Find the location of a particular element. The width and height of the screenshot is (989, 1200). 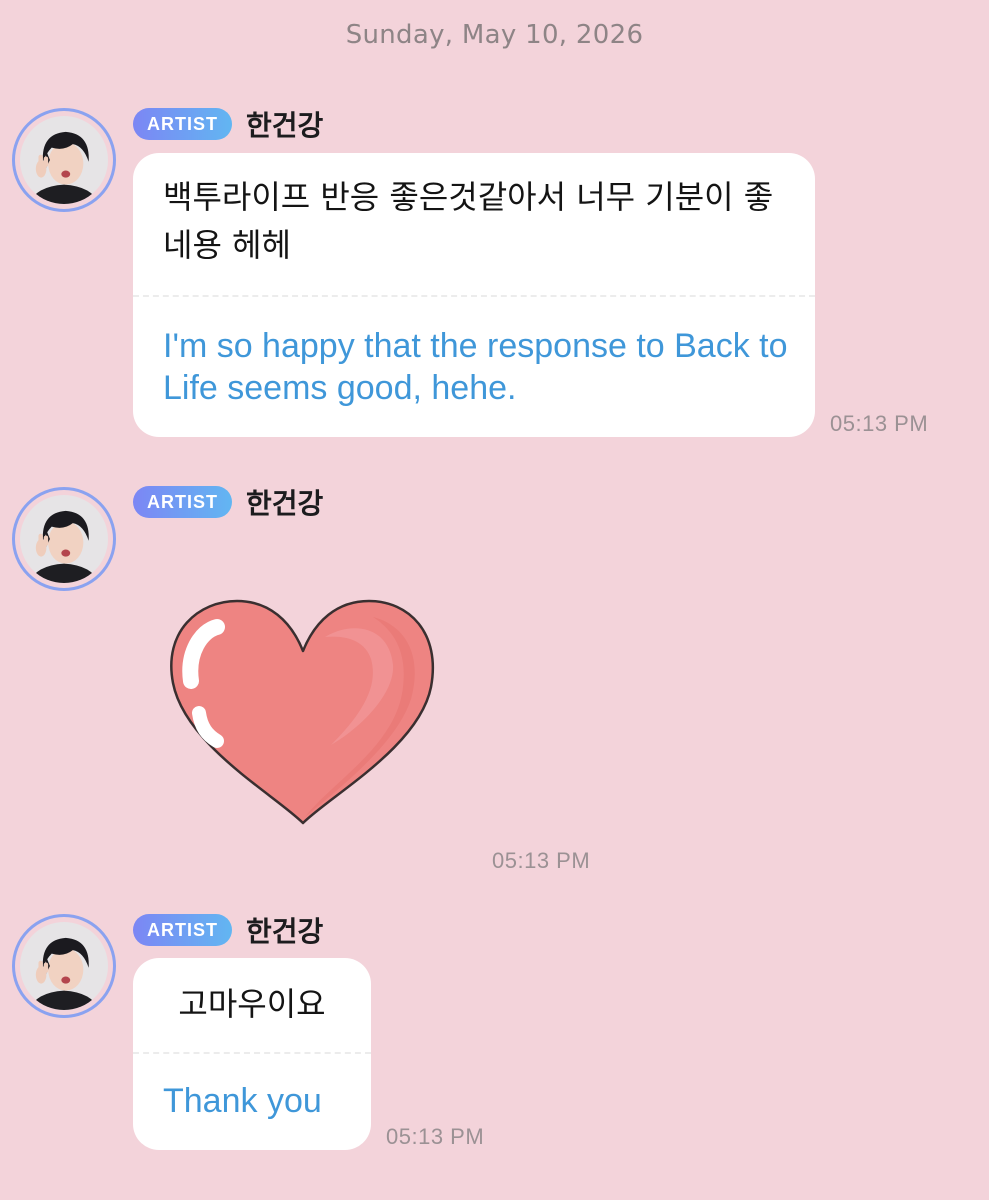

heart-icon is located at coordinates (302, 712).